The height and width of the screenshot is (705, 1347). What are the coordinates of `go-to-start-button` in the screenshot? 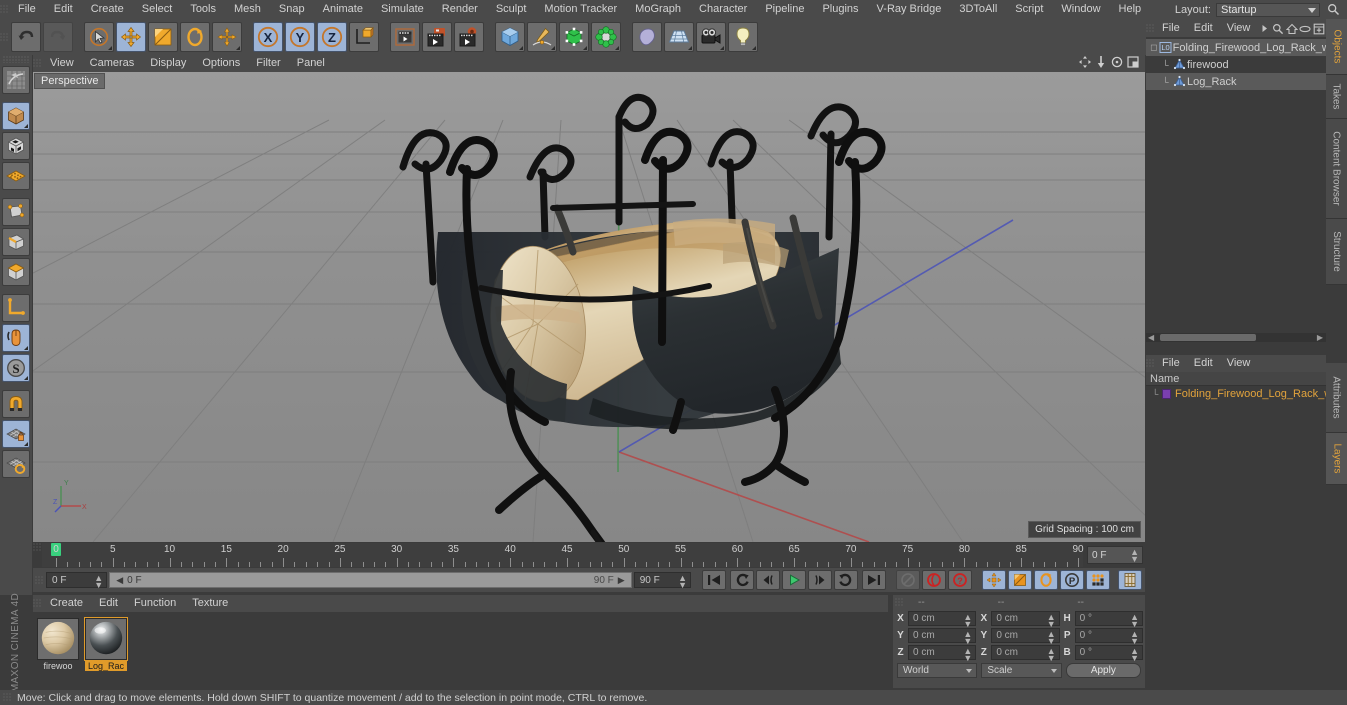 It's located at (714, 580).